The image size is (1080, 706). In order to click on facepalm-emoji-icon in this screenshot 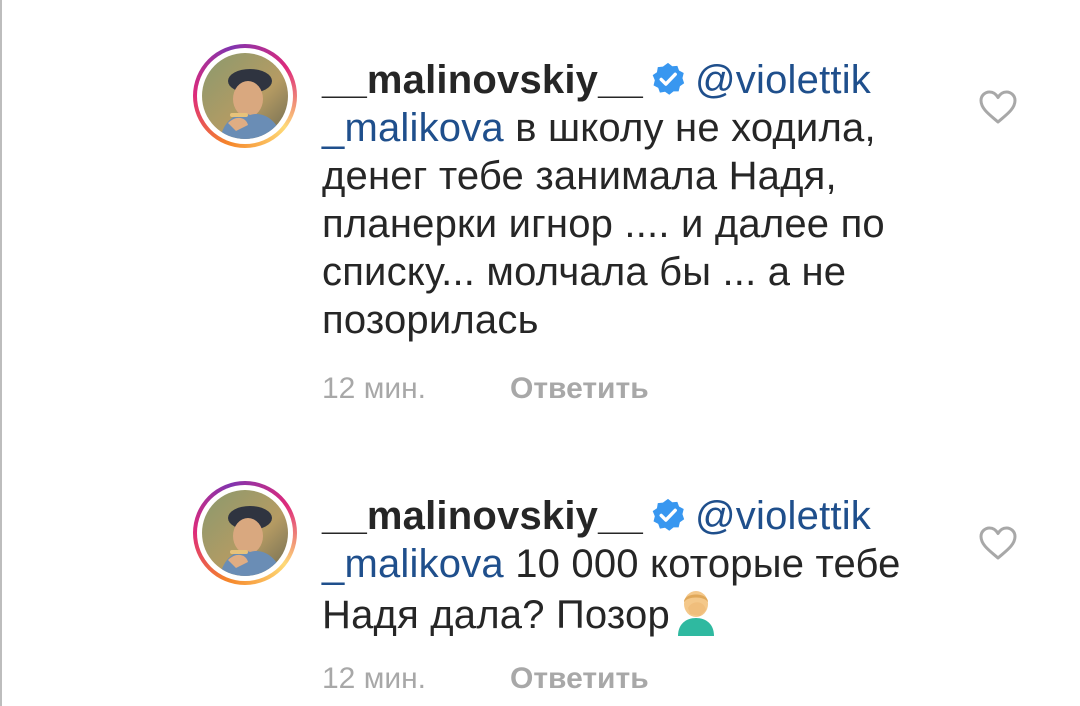, I will do `click(695, 613)`.